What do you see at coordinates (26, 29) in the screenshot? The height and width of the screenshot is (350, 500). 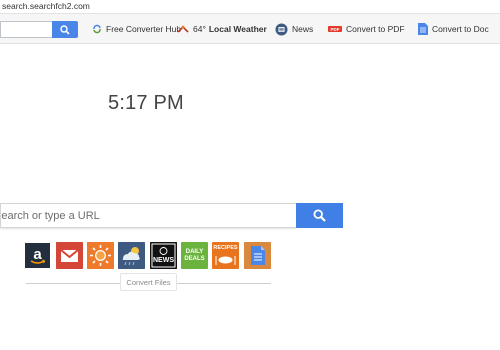 I see `toolbar-search-input` at bounding box center [26, 29].